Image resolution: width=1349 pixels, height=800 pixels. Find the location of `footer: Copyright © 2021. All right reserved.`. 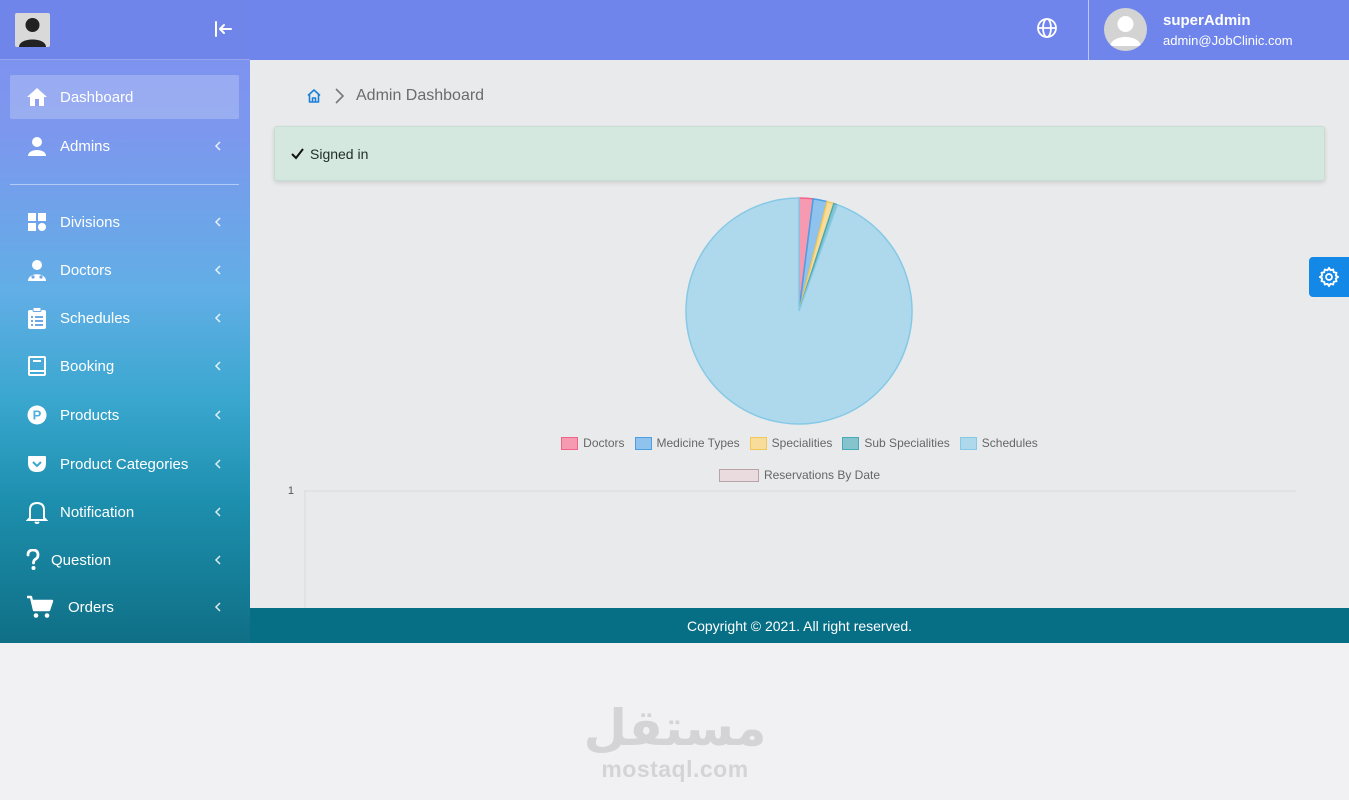

footer: Copyright © 2021. All right reserved. is located at coordinates (799, 625).